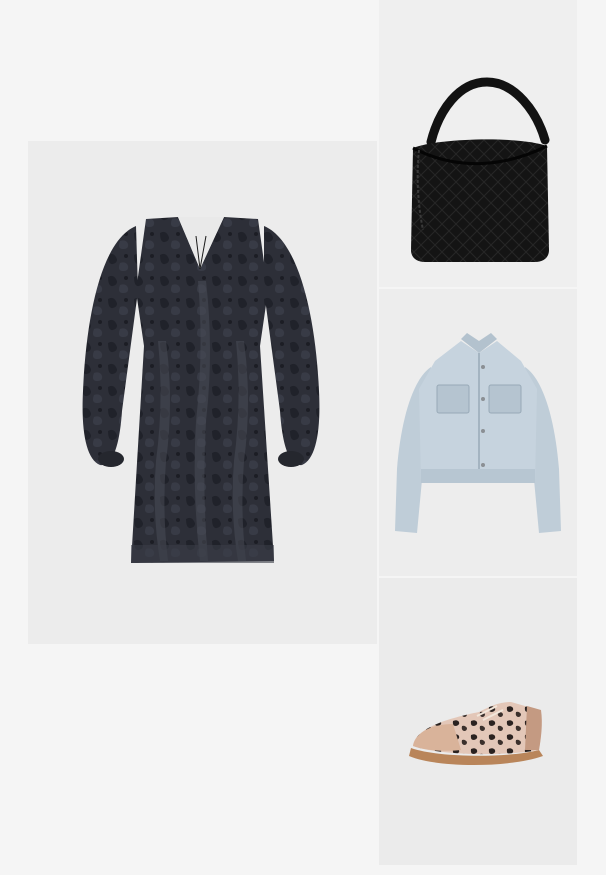 This screenshot has height=875, width=606. I want to click on product-tile-sneaker, so click(478, 721).